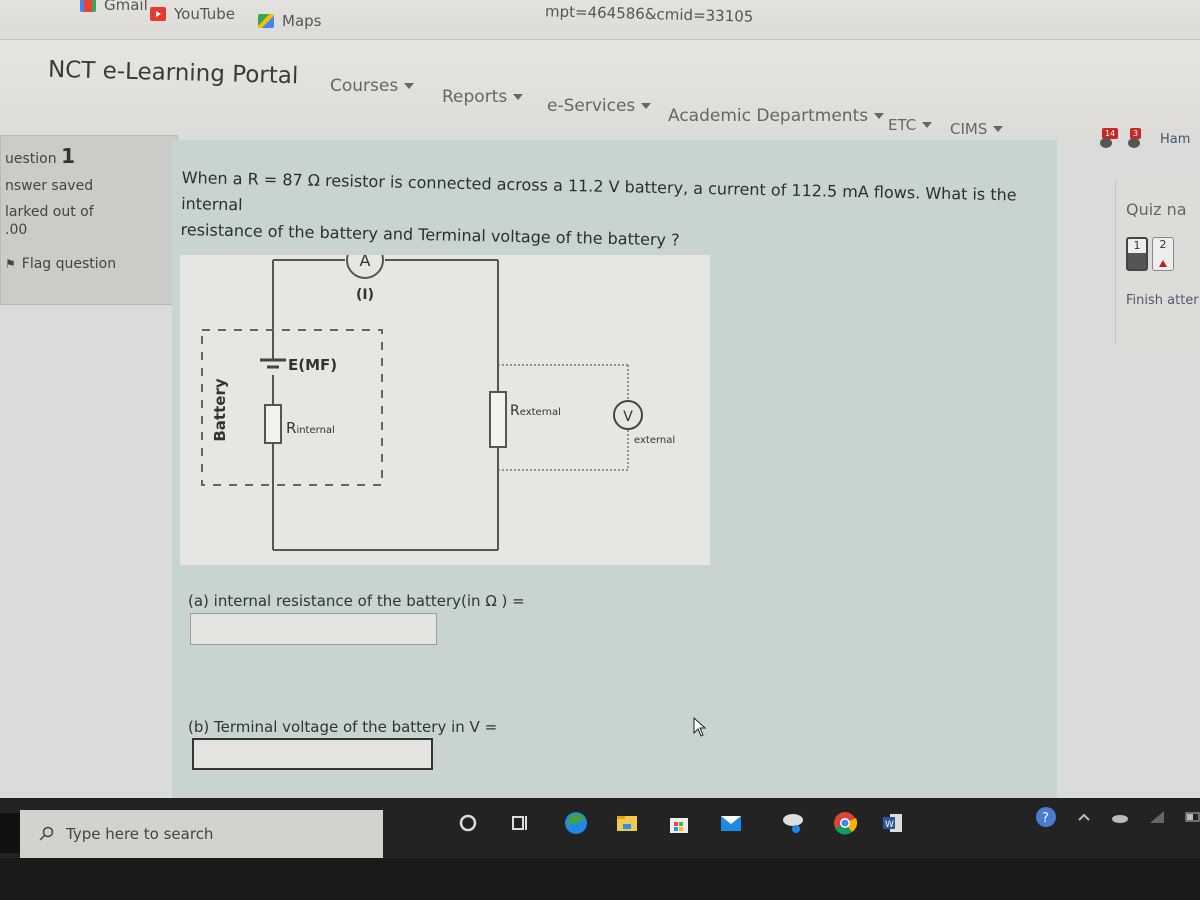 This screenshot has width=1200, height=900. I want to click on voltmeter-sub-label: external, so click(654, 440).